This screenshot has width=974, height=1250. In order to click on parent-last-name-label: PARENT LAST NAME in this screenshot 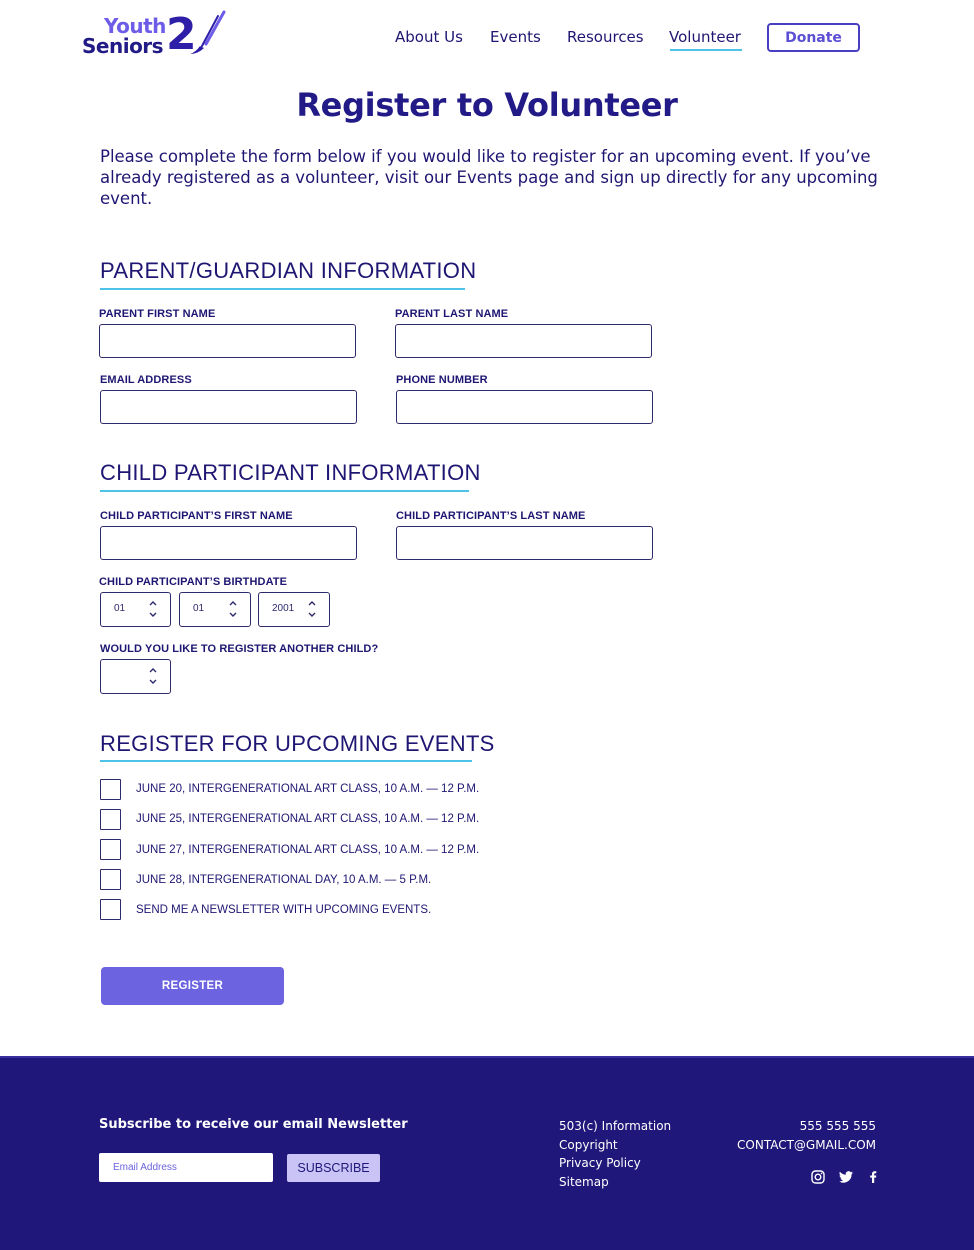, I will do `click(452, 314)`.